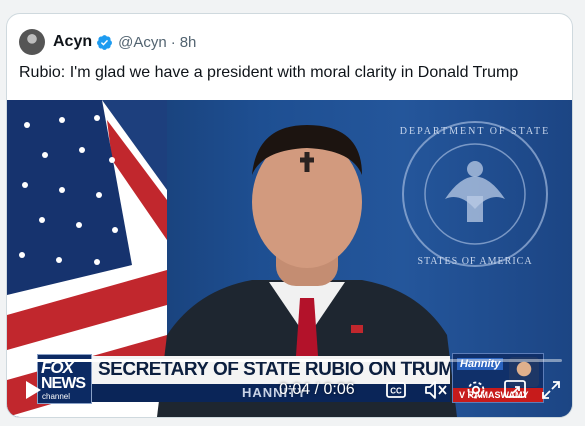 This screenshot has width=585, height=426. I want to click on play-icon, so click(33, 390).